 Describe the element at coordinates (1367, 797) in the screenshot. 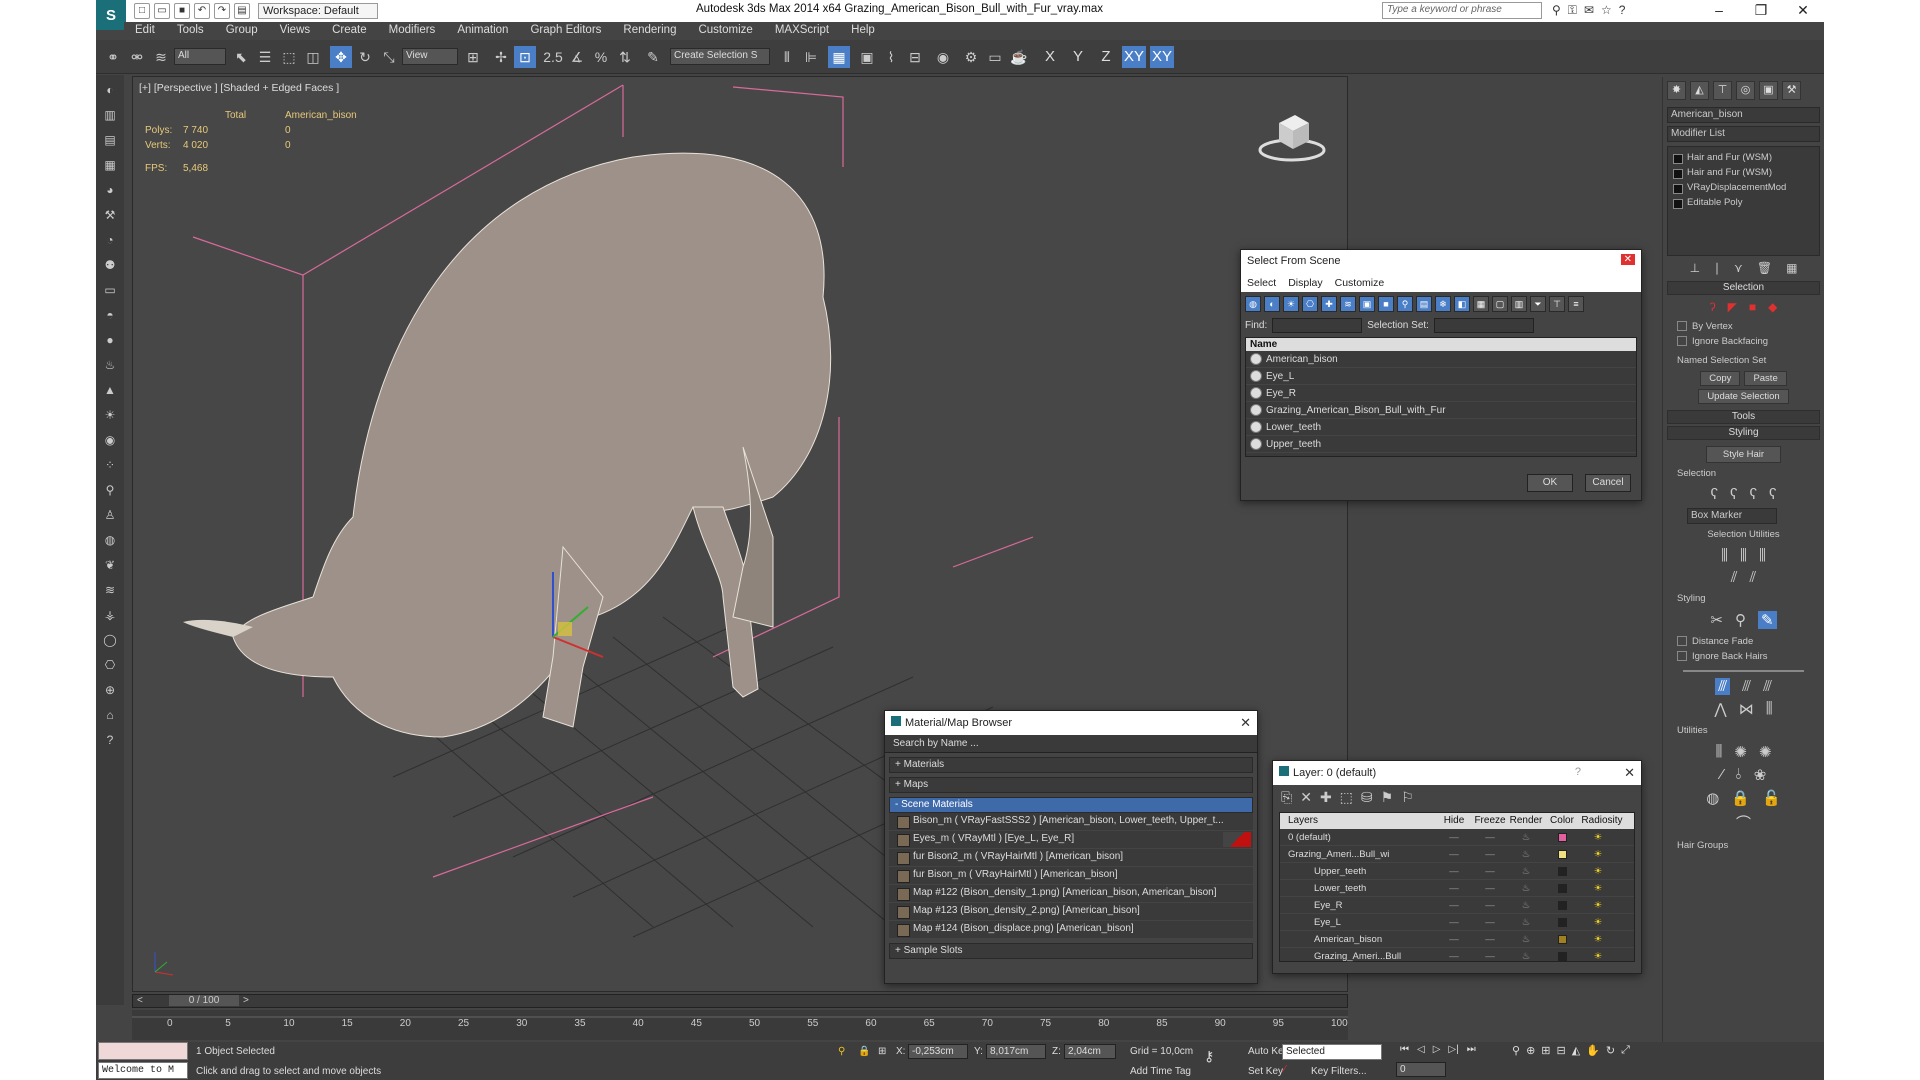

I see `highlight-layer-icon: ⛁` at that location.